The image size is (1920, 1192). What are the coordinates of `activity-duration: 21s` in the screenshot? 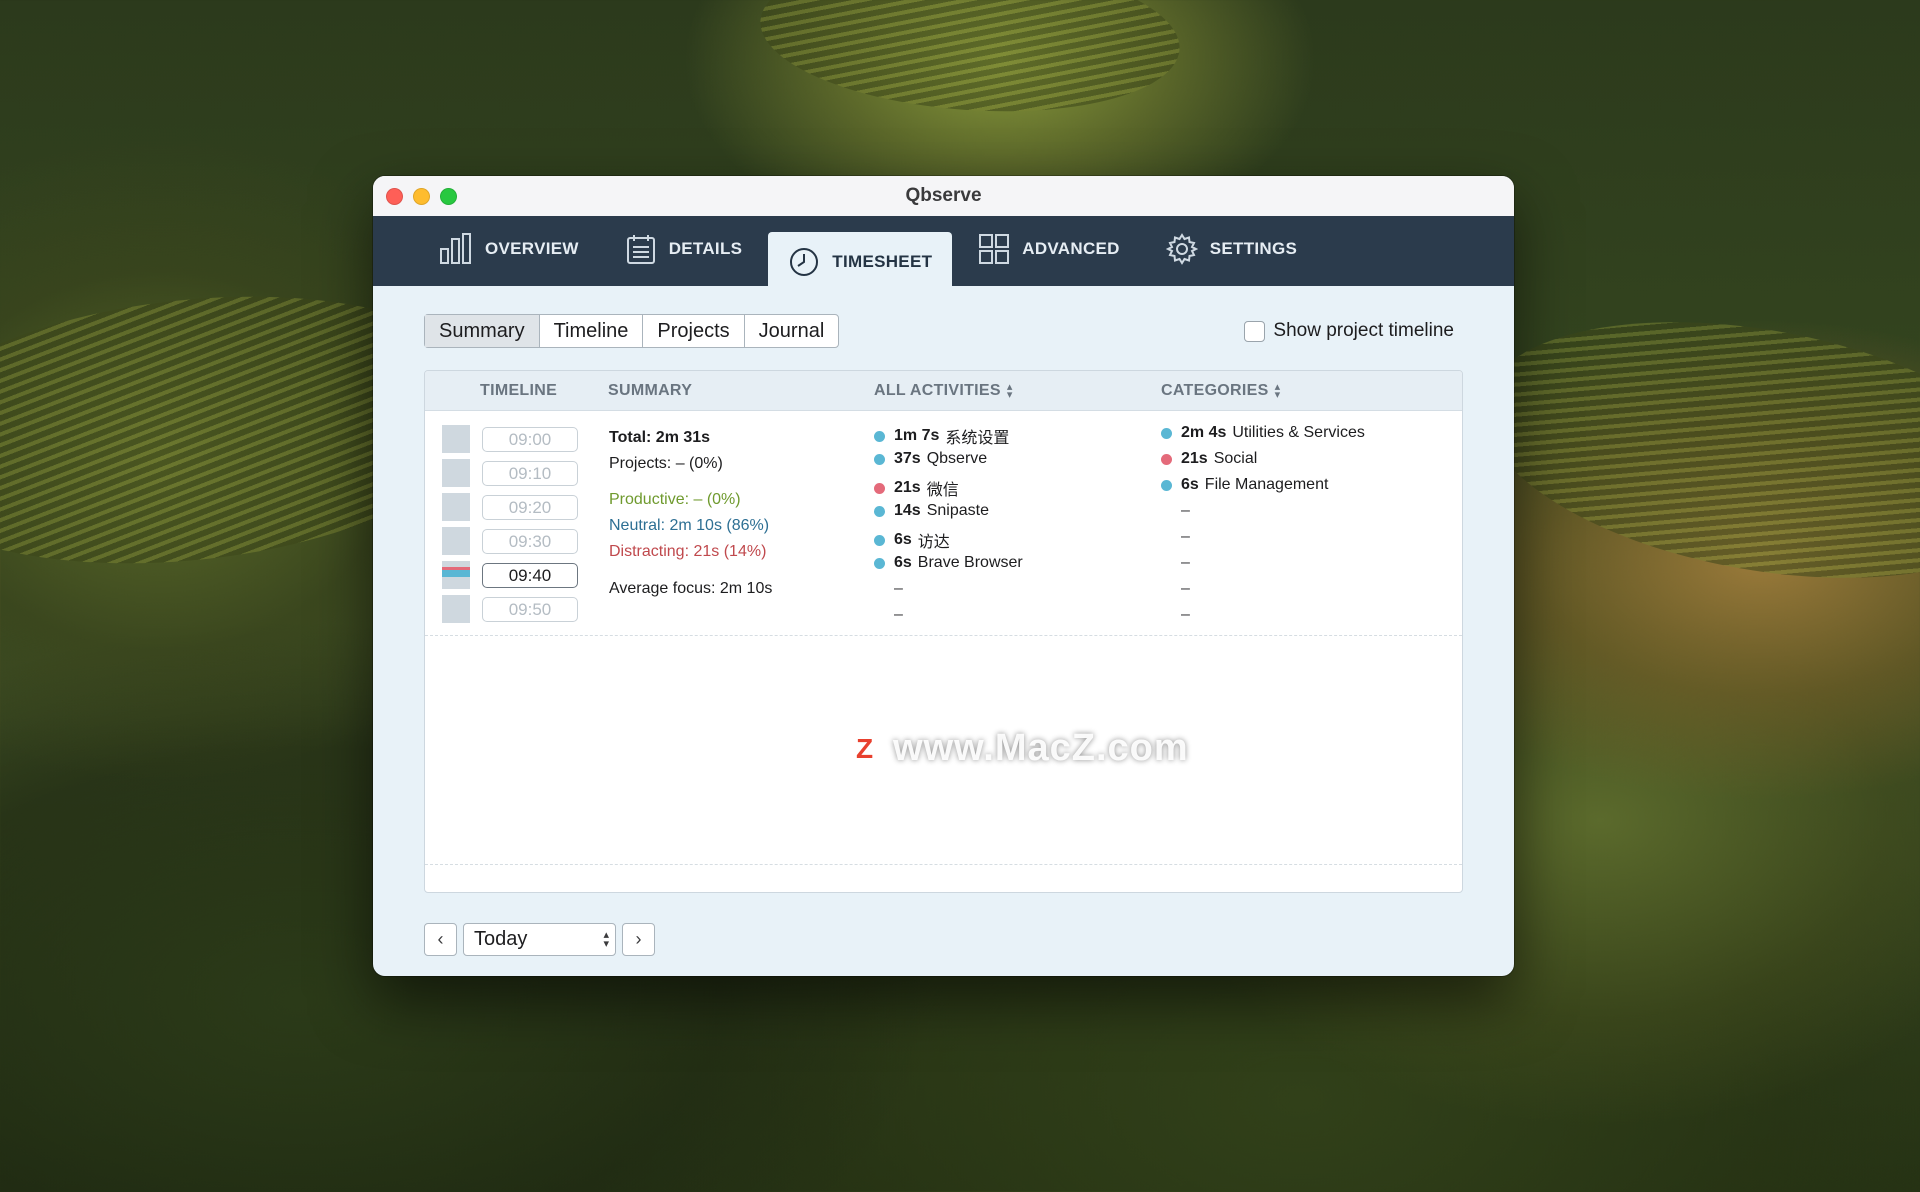 It's located at (907, 487).